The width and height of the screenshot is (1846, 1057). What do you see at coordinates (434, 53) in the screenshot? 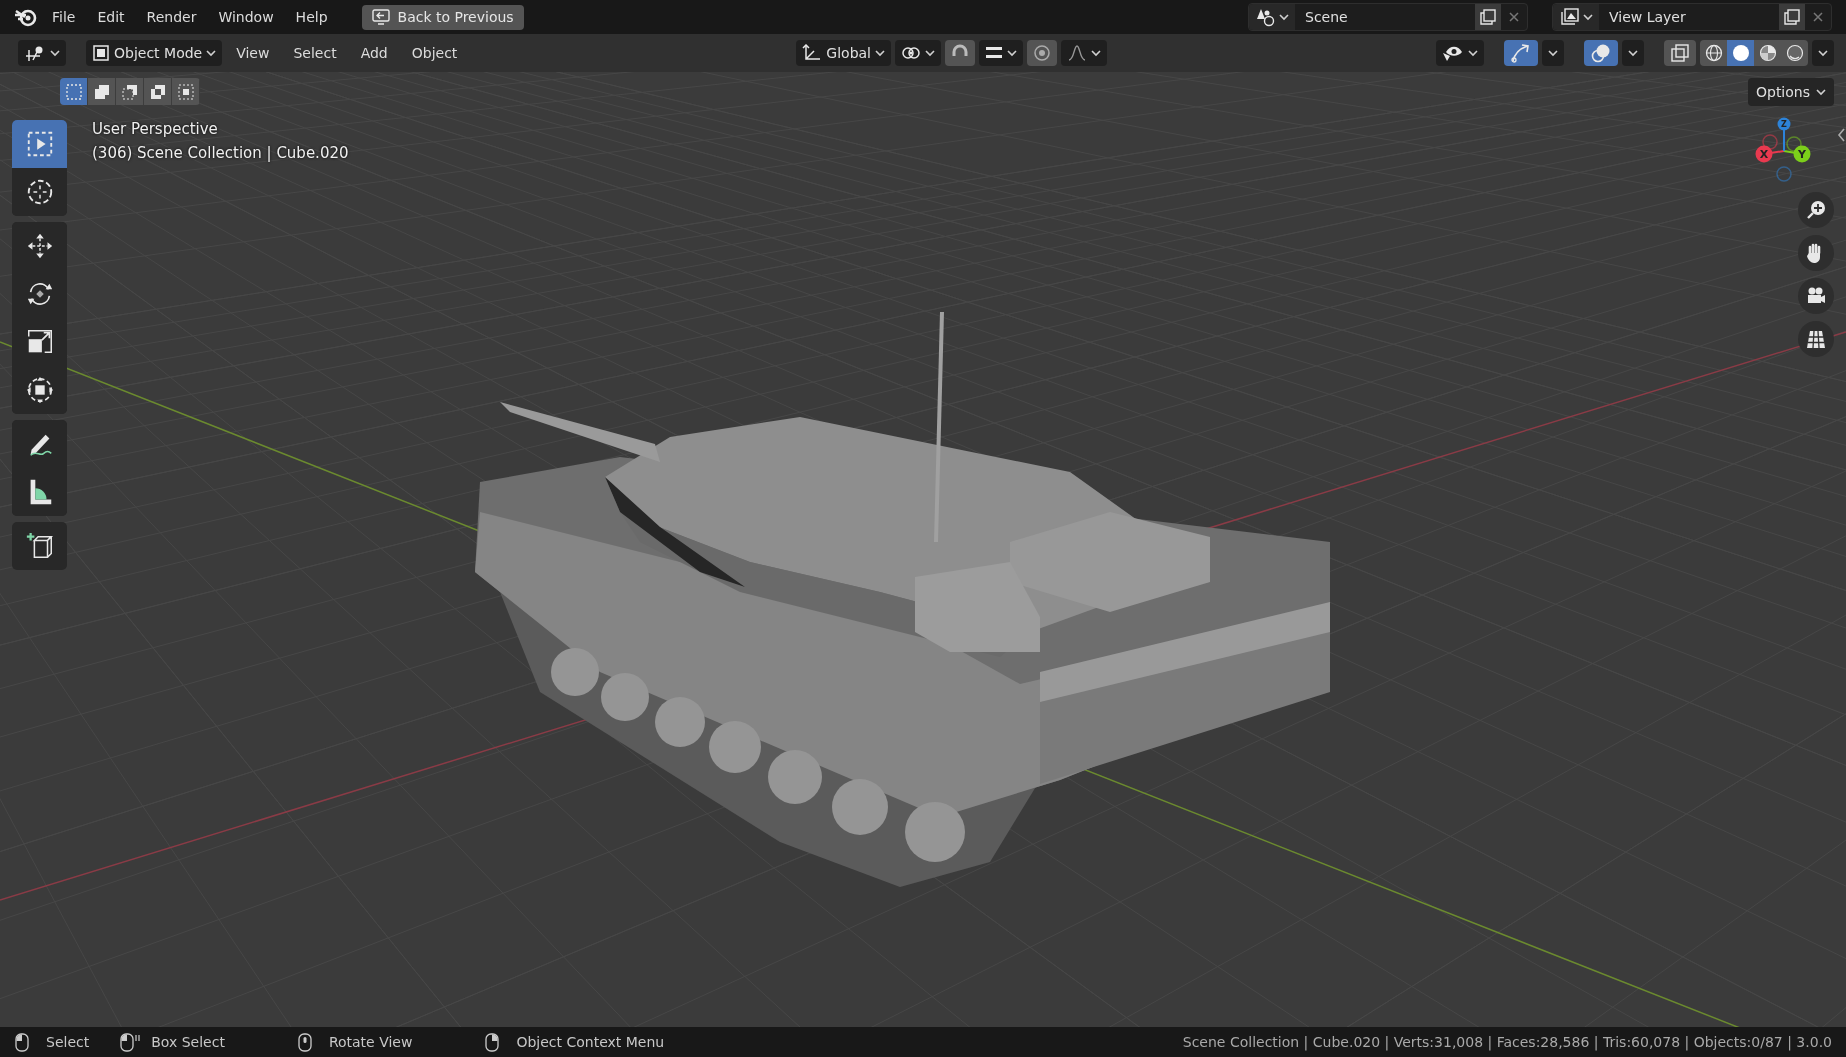
I see `menu-item: Object` at bounding box center [434, 53].